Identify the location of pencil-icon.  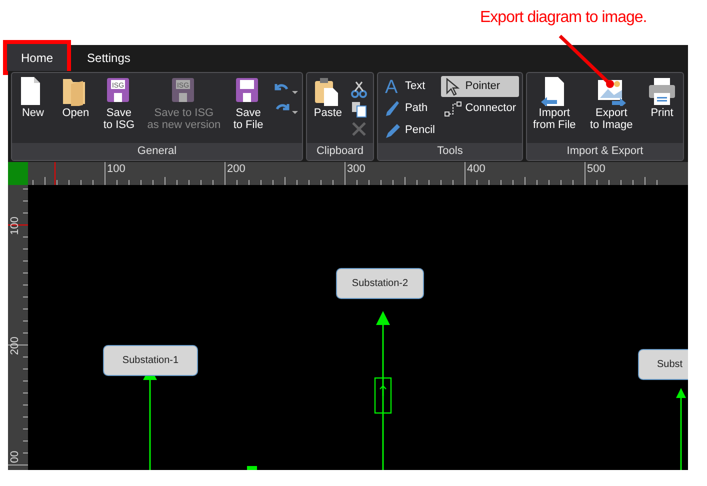
(393, 131).